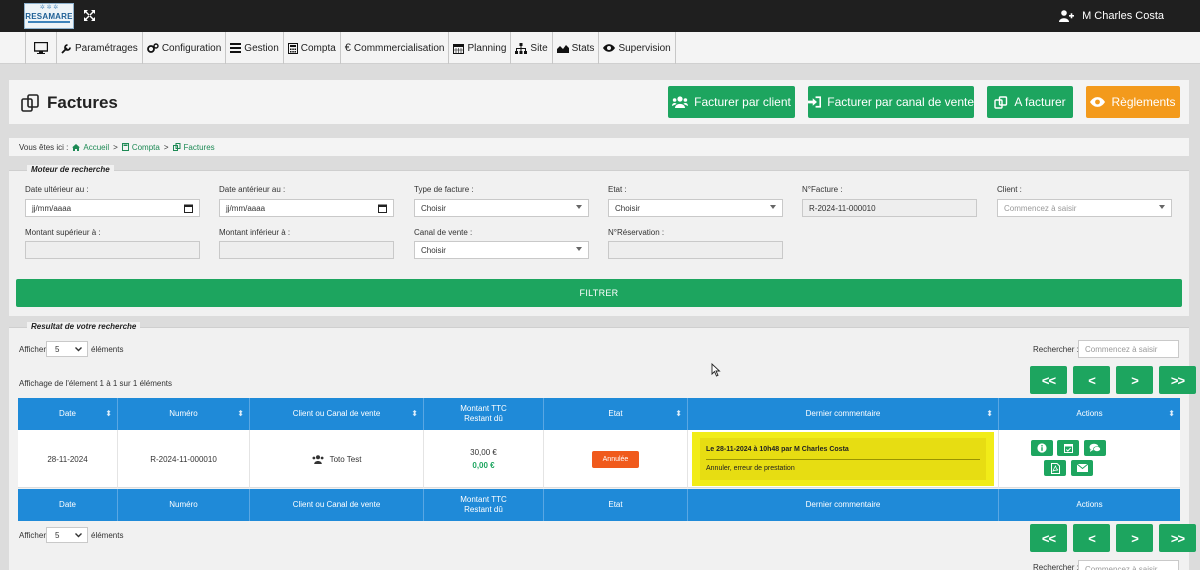 The height and width of the screenshot is (570, 1200). I want to click on menu-label: Stats, so click(583, 48).